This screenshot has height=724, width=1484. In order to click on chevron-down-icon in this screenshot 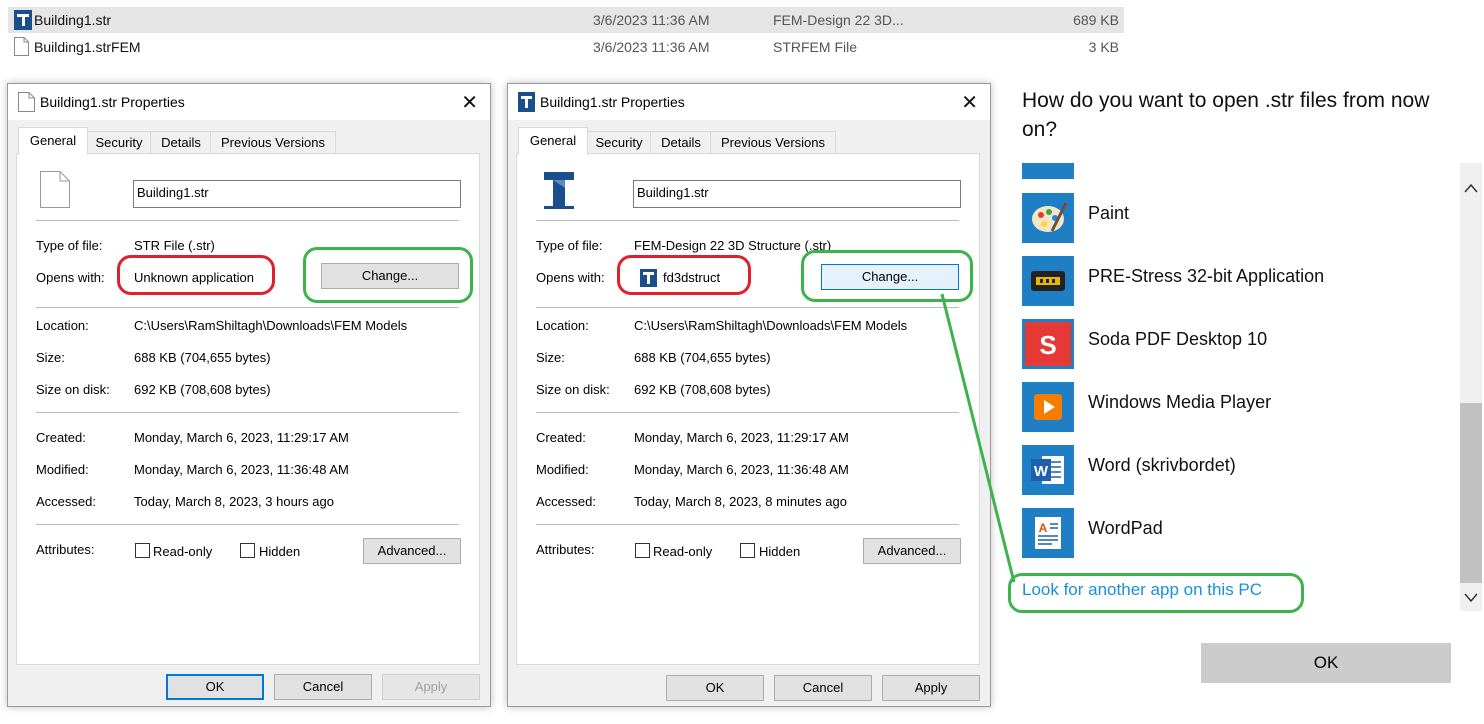, I will do `click(1471, 598)`.